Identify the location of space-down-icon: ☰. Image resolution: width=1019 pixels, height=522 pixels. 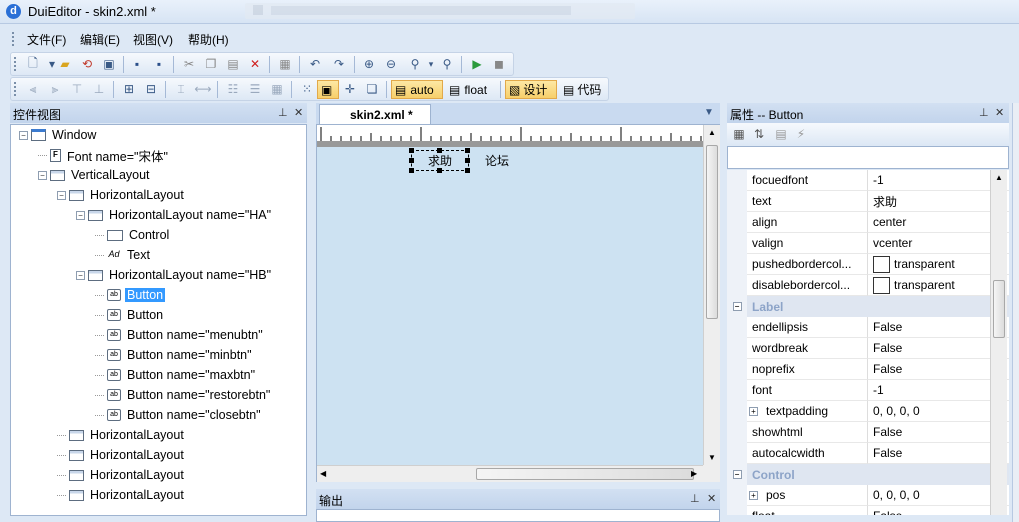
(255, 89).